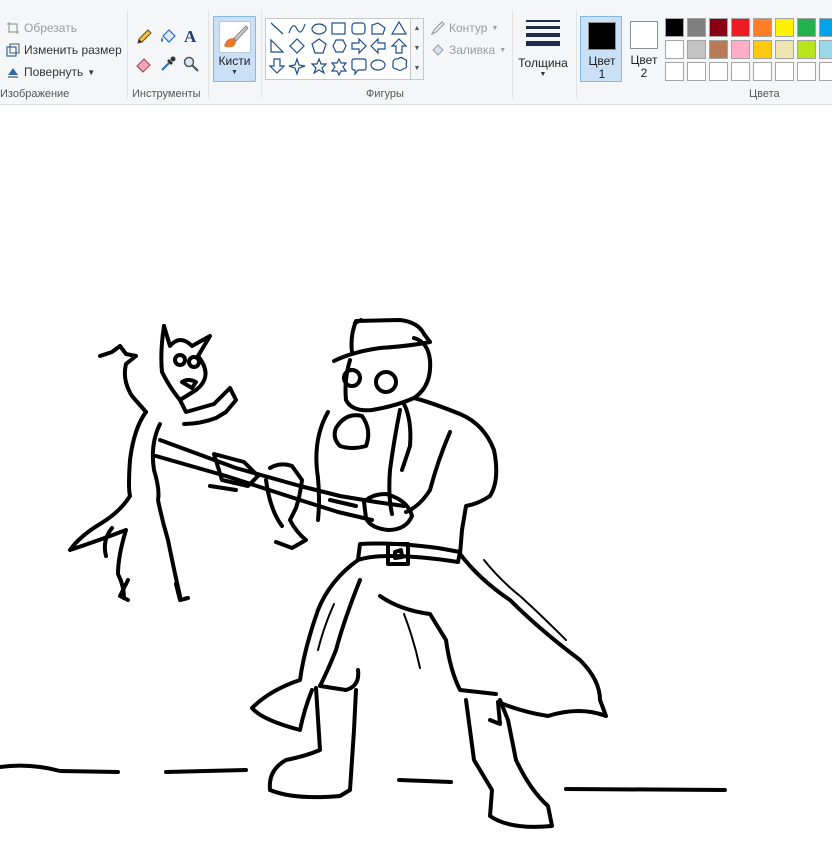 This screenshot has height=851, width=832. Describe the element at coordinates (385, 94) in the screenshot. I see `shapes-group-label: Фигуры` at that location.